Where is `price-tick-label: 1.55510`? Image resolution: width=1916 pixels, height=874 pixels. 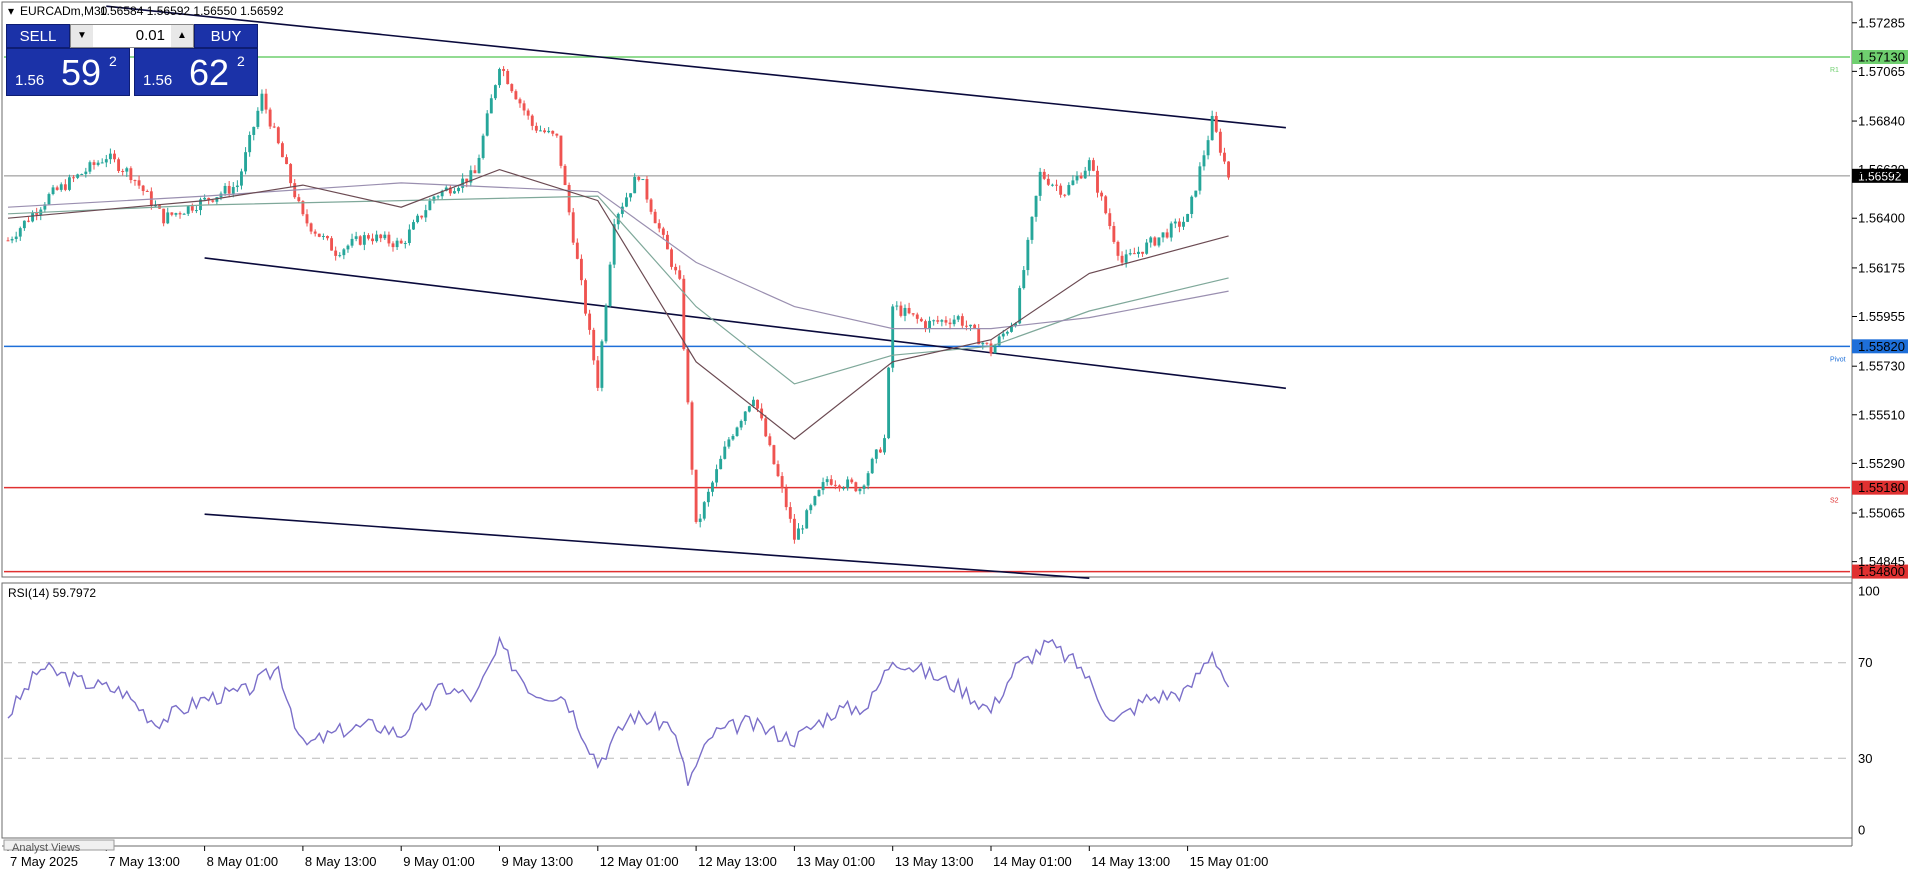 price-tick-label: 1.55510 is located at coordinates (1881, 414).